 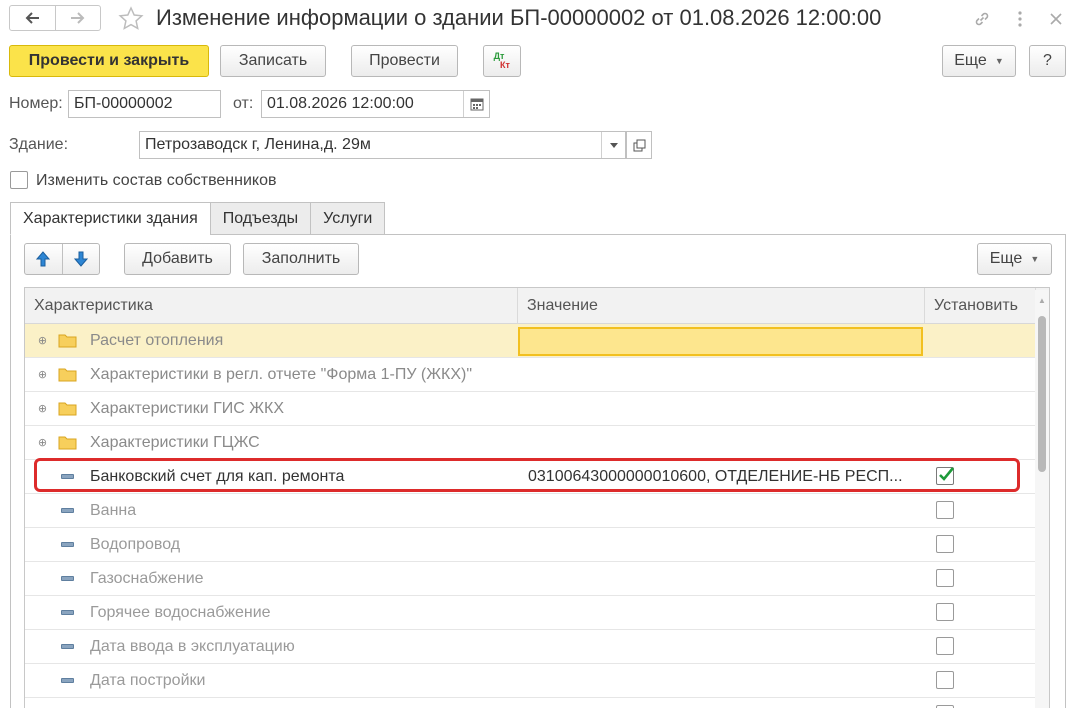 I want to click on calendar-button, so click(x=476, y=104).